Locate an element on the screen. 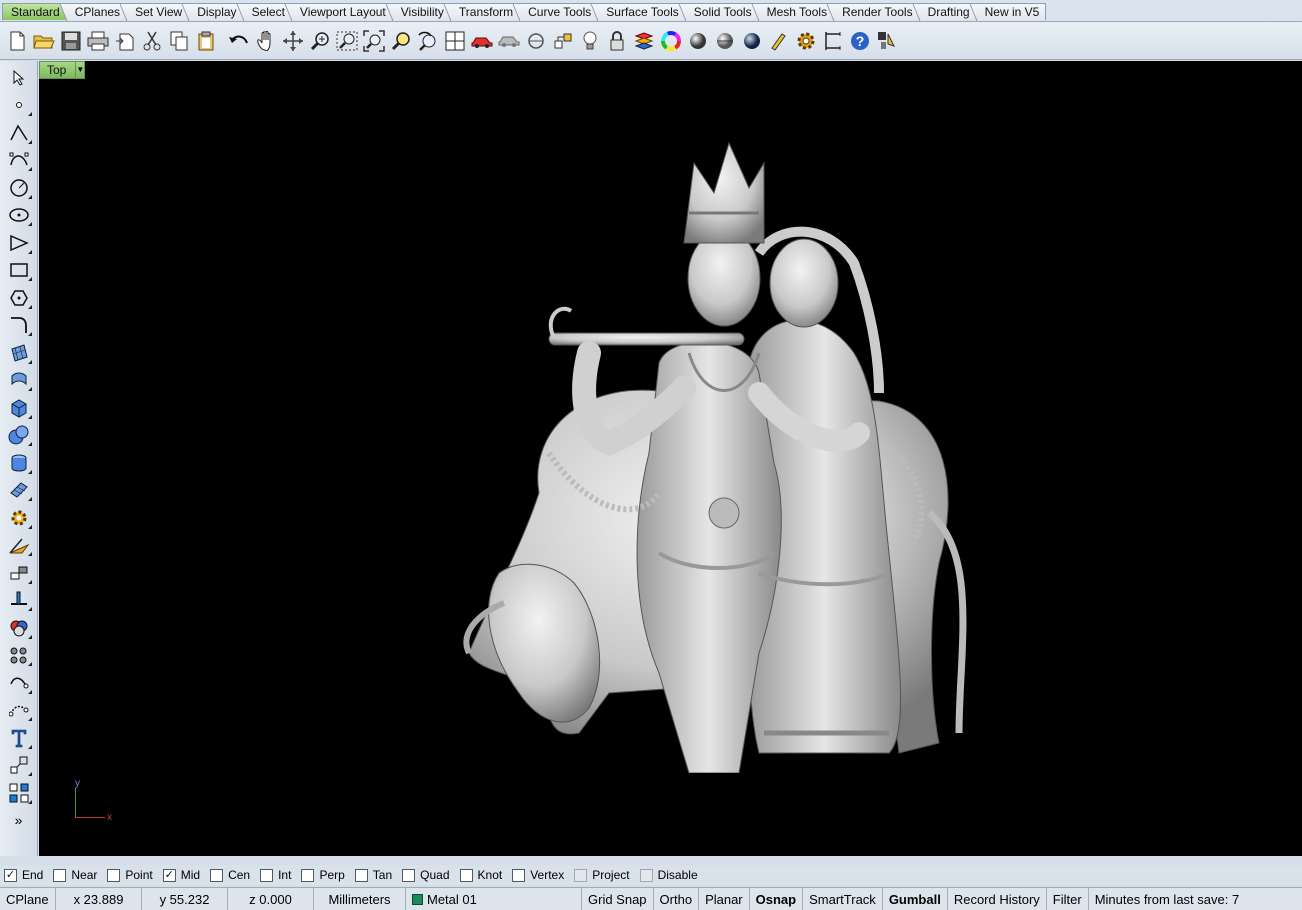 This screenshot has width=1302, height=910. shaded-icon is located at coordinates (508, 41).